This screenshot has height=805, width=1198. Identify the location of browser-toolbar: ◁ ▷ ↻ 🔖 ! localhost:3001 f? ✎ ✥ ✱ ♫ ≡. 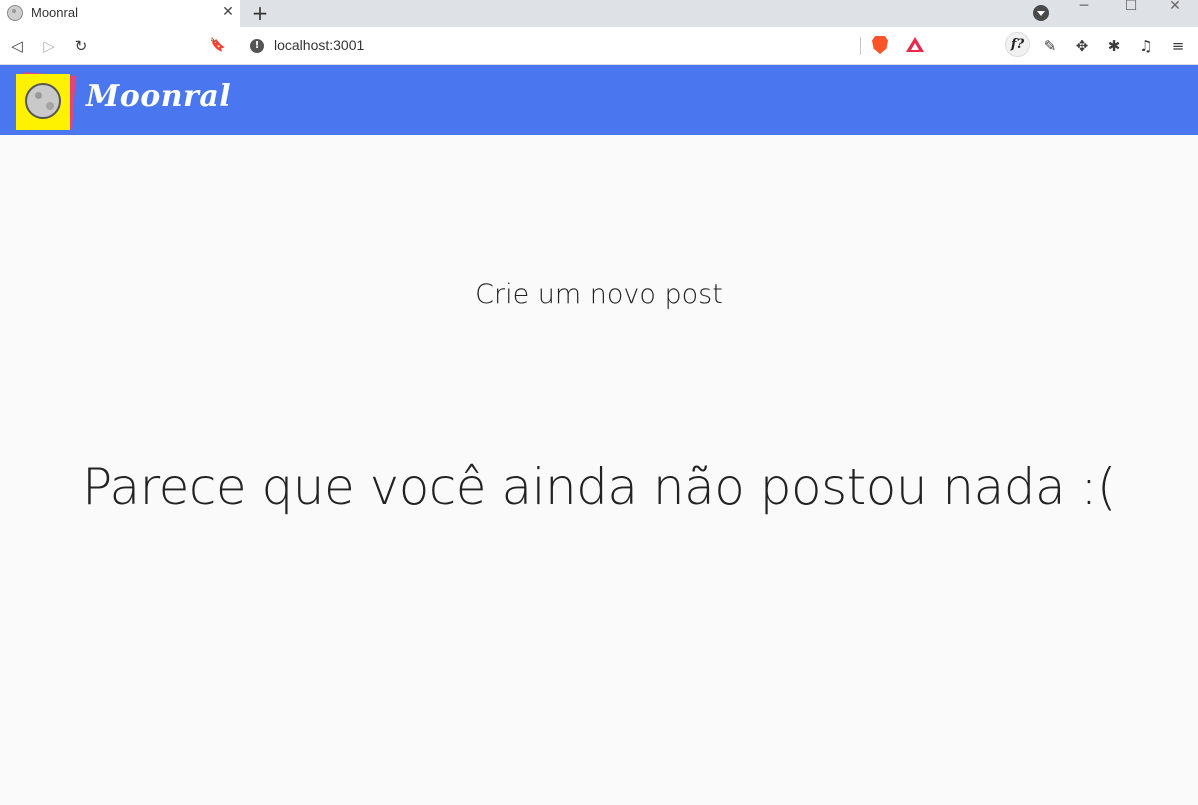
(599, 46).